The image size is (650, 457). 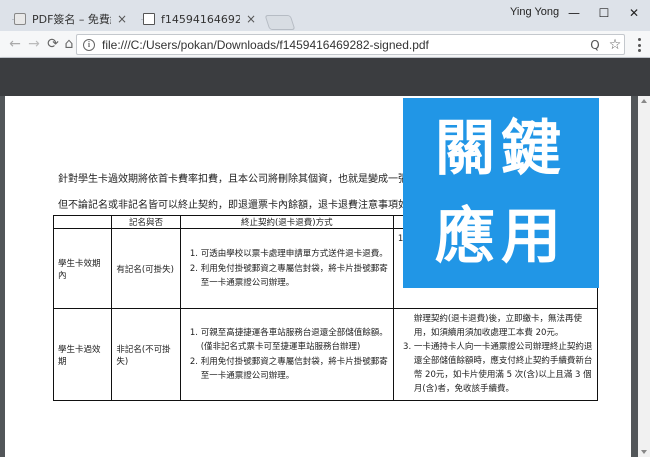 I want to click on pdf-toolbar, so click(x=325, y=77).